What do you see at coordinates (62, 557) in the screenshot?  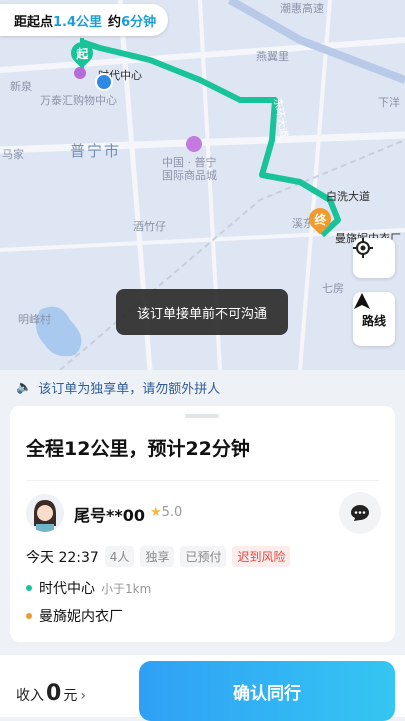 I see `order-time: 今天 22:37` at bounding box center [62, 557].